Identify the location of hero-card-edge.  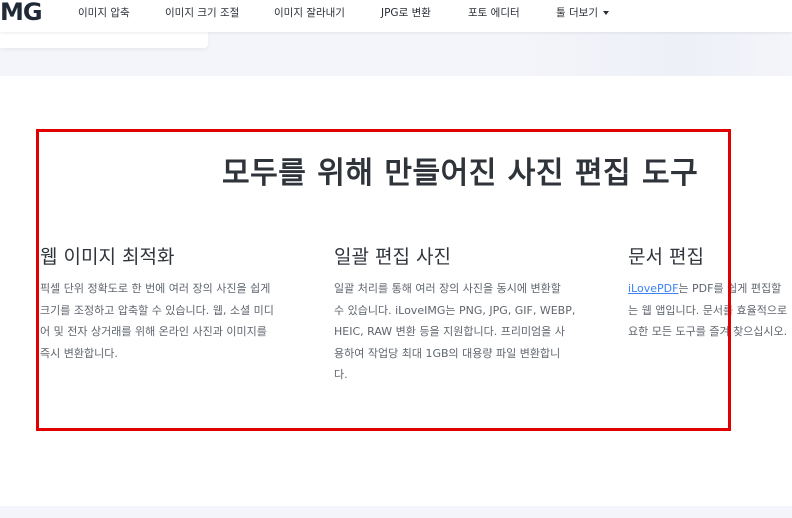
(104, 40).